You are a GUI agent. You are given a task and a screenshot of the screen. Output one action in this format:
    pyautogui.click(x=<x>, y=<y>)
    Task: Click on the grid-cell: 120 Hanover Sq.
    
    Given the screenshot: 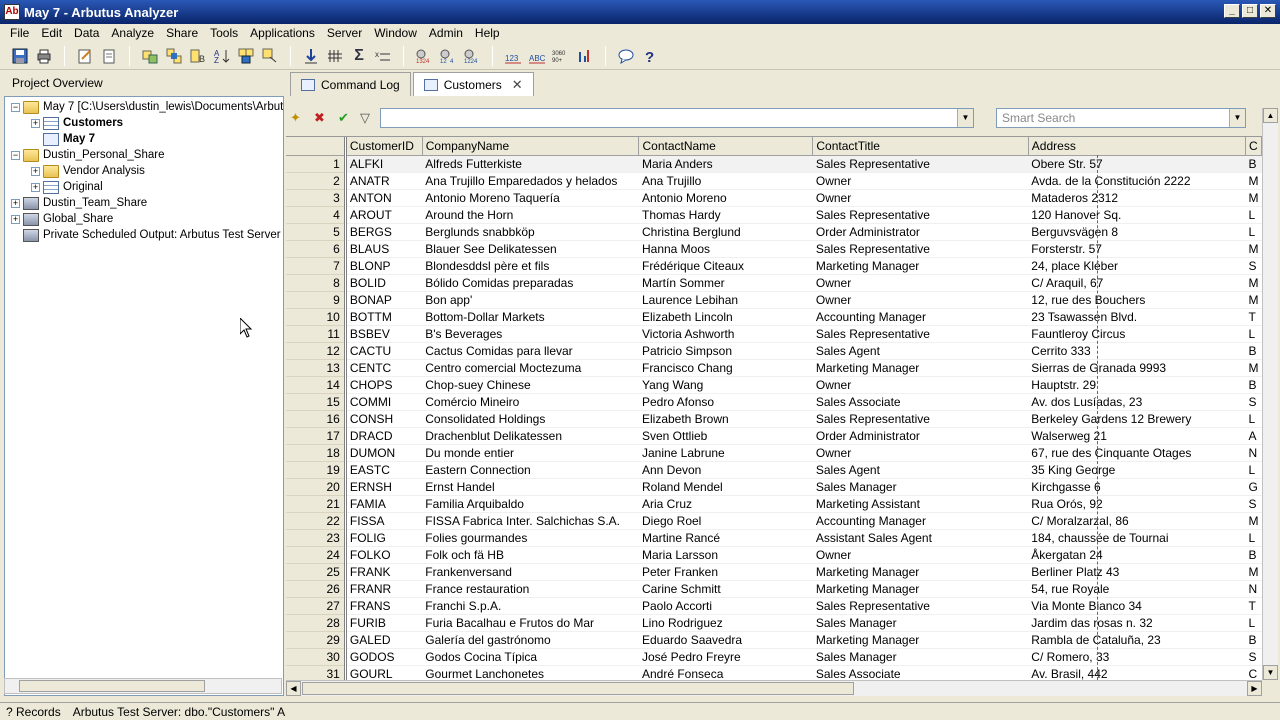 What is the action you would take?
    pyautogui.click(x=1137, y=215)
    